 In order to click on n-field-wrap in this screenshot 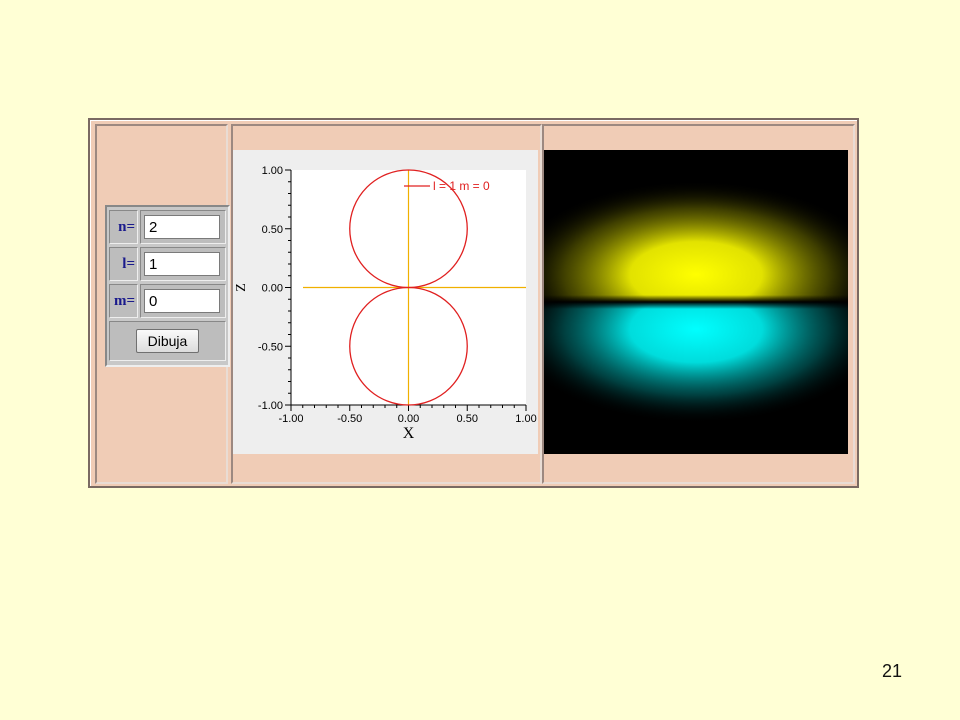, I will do `click(183, 227)`.